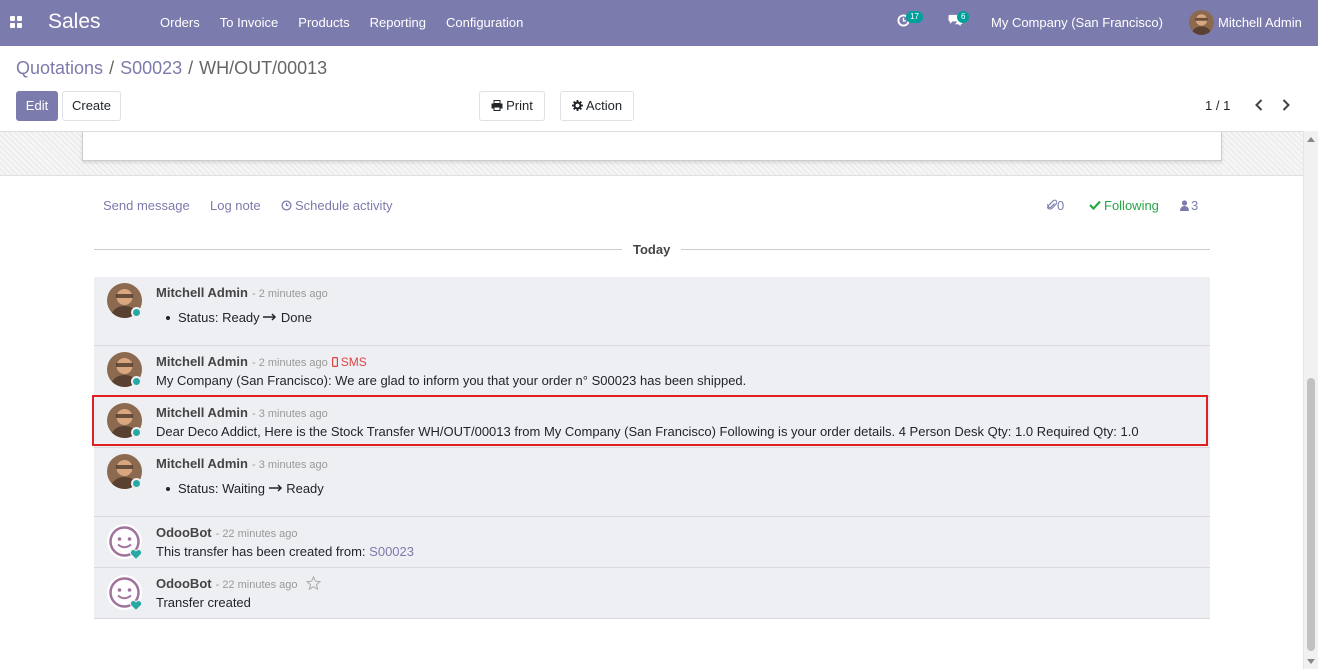 This screenshot has width=1318, height=669. I want to click on pager-next-icon, so click(1286, 106).